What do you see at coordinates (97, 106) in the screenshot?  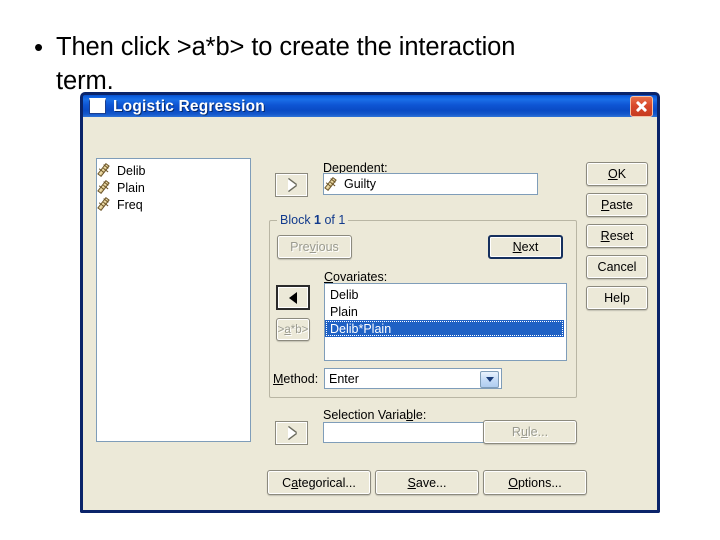 I see `window-icon` at bounding box center [97, 106].